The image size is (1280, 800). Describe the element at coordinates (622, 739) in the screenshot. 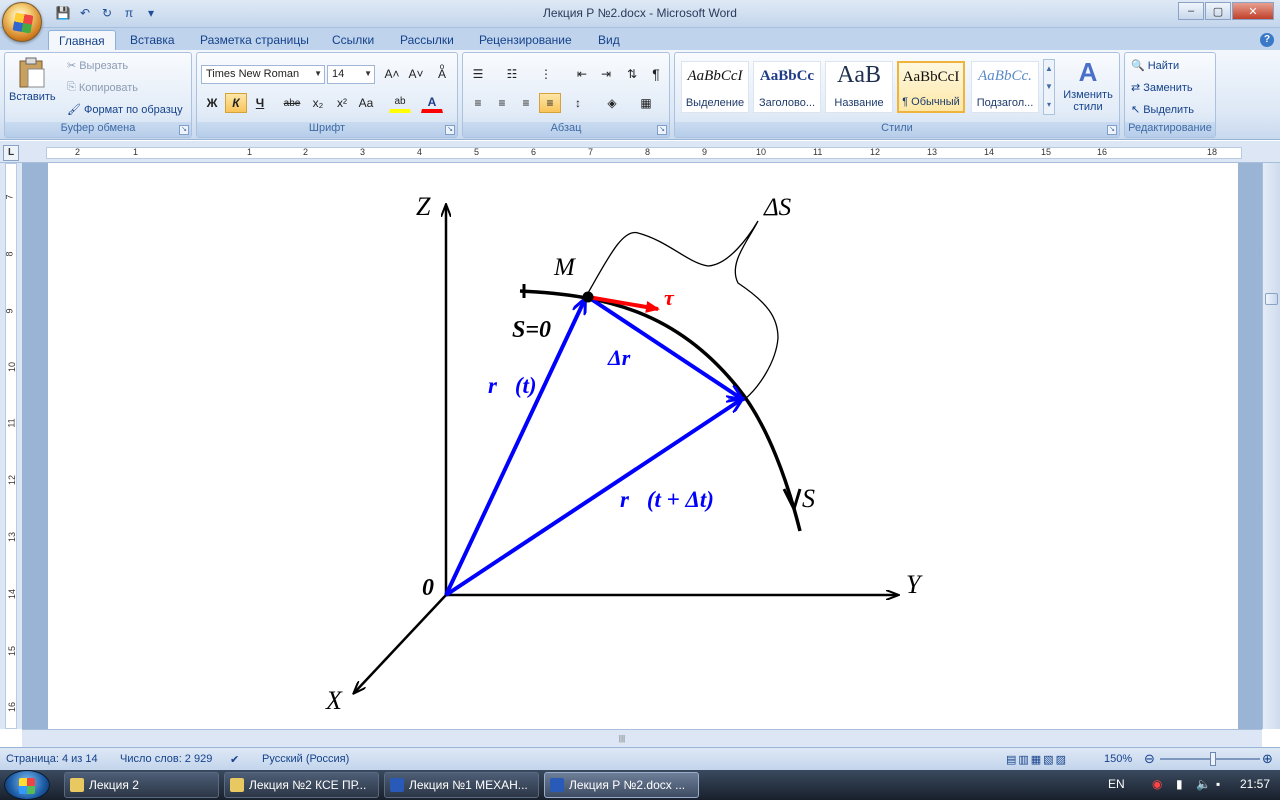

I see `horizontal-scroll-thumb: |||` at that location.